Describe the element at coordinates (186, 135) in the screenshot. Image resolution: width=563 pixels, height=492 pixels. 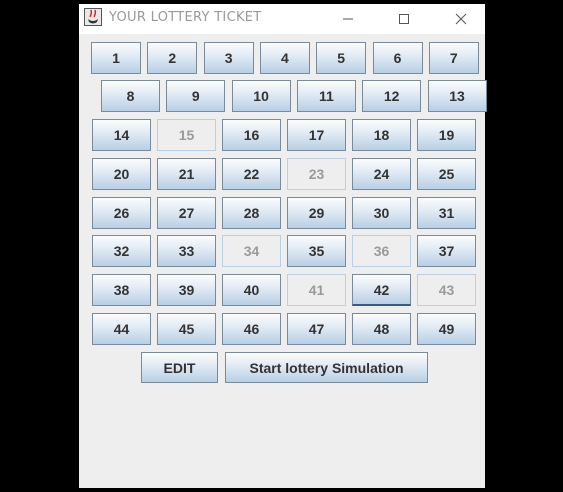
I see `number-button-15: 15` at that location.